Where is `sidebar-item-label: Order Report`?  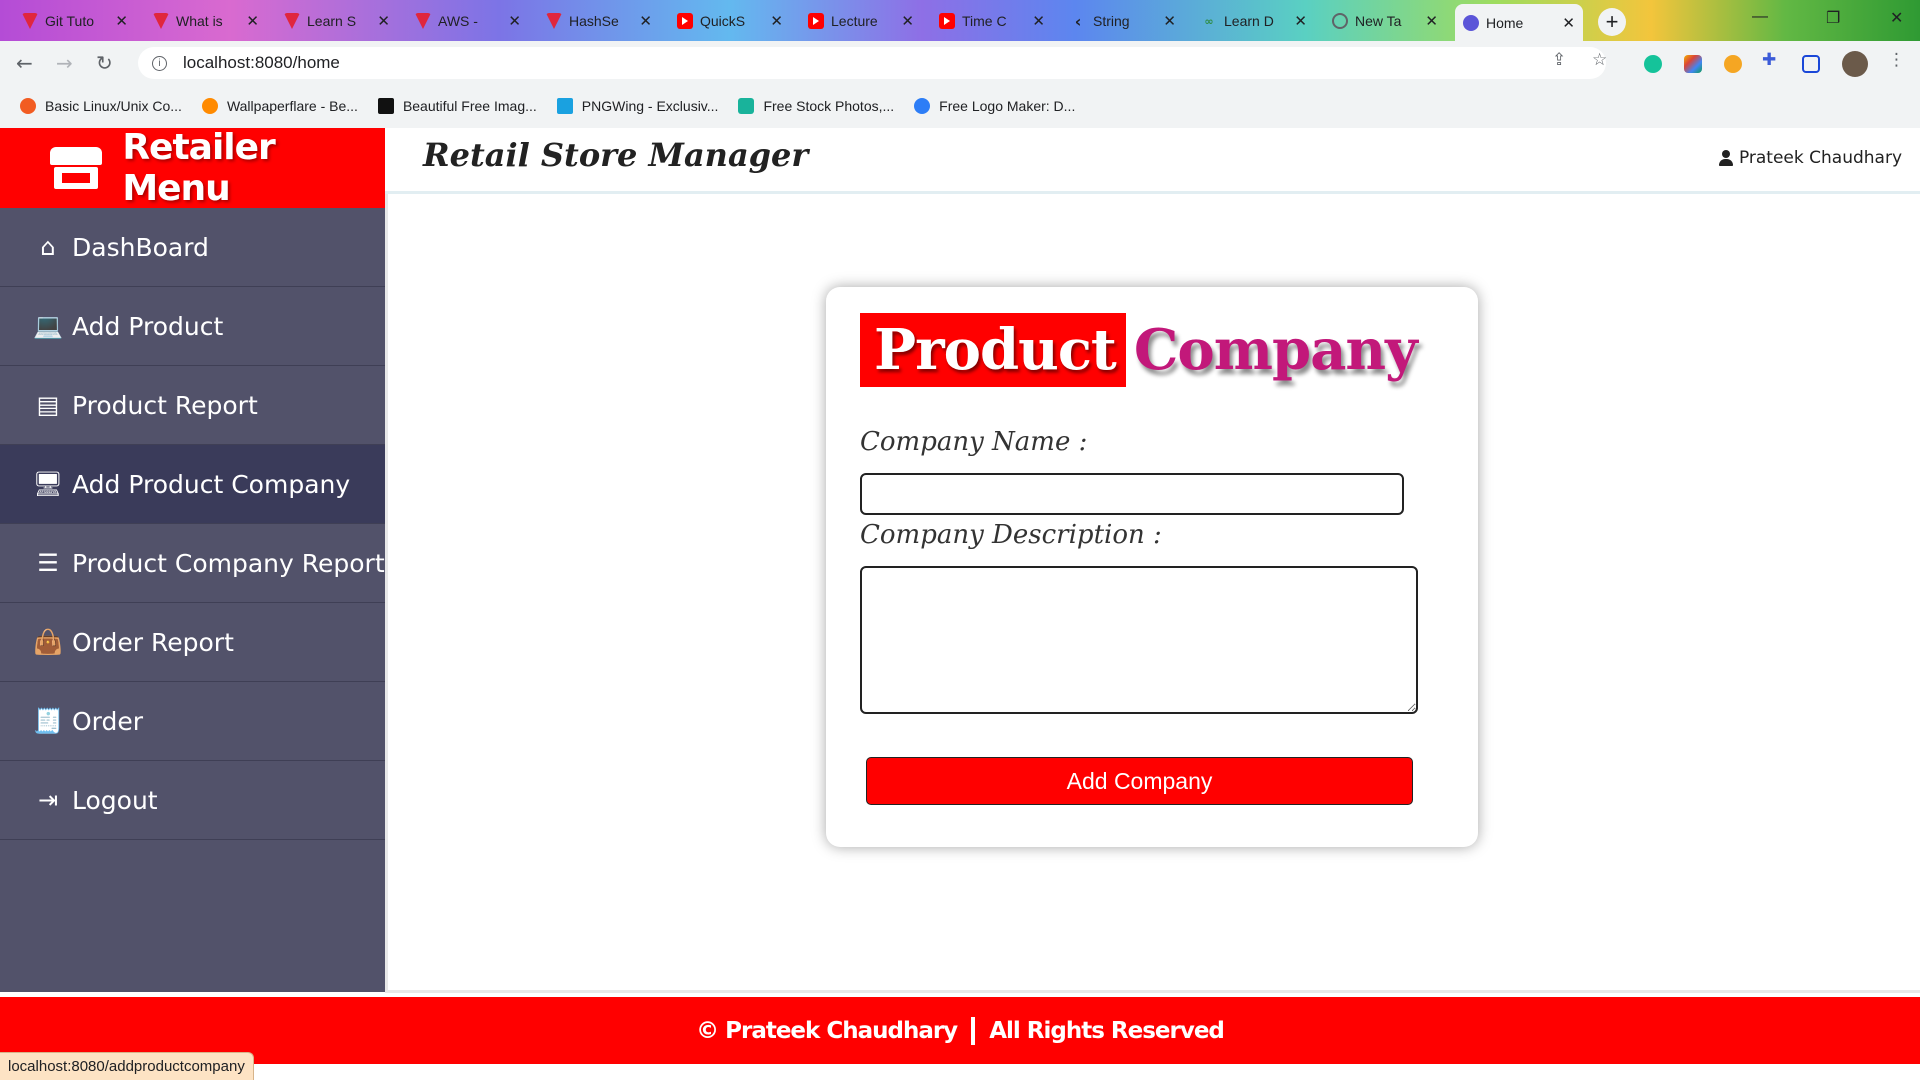
sidebar-item-label: Order Report is located at coordinates (153, 642).